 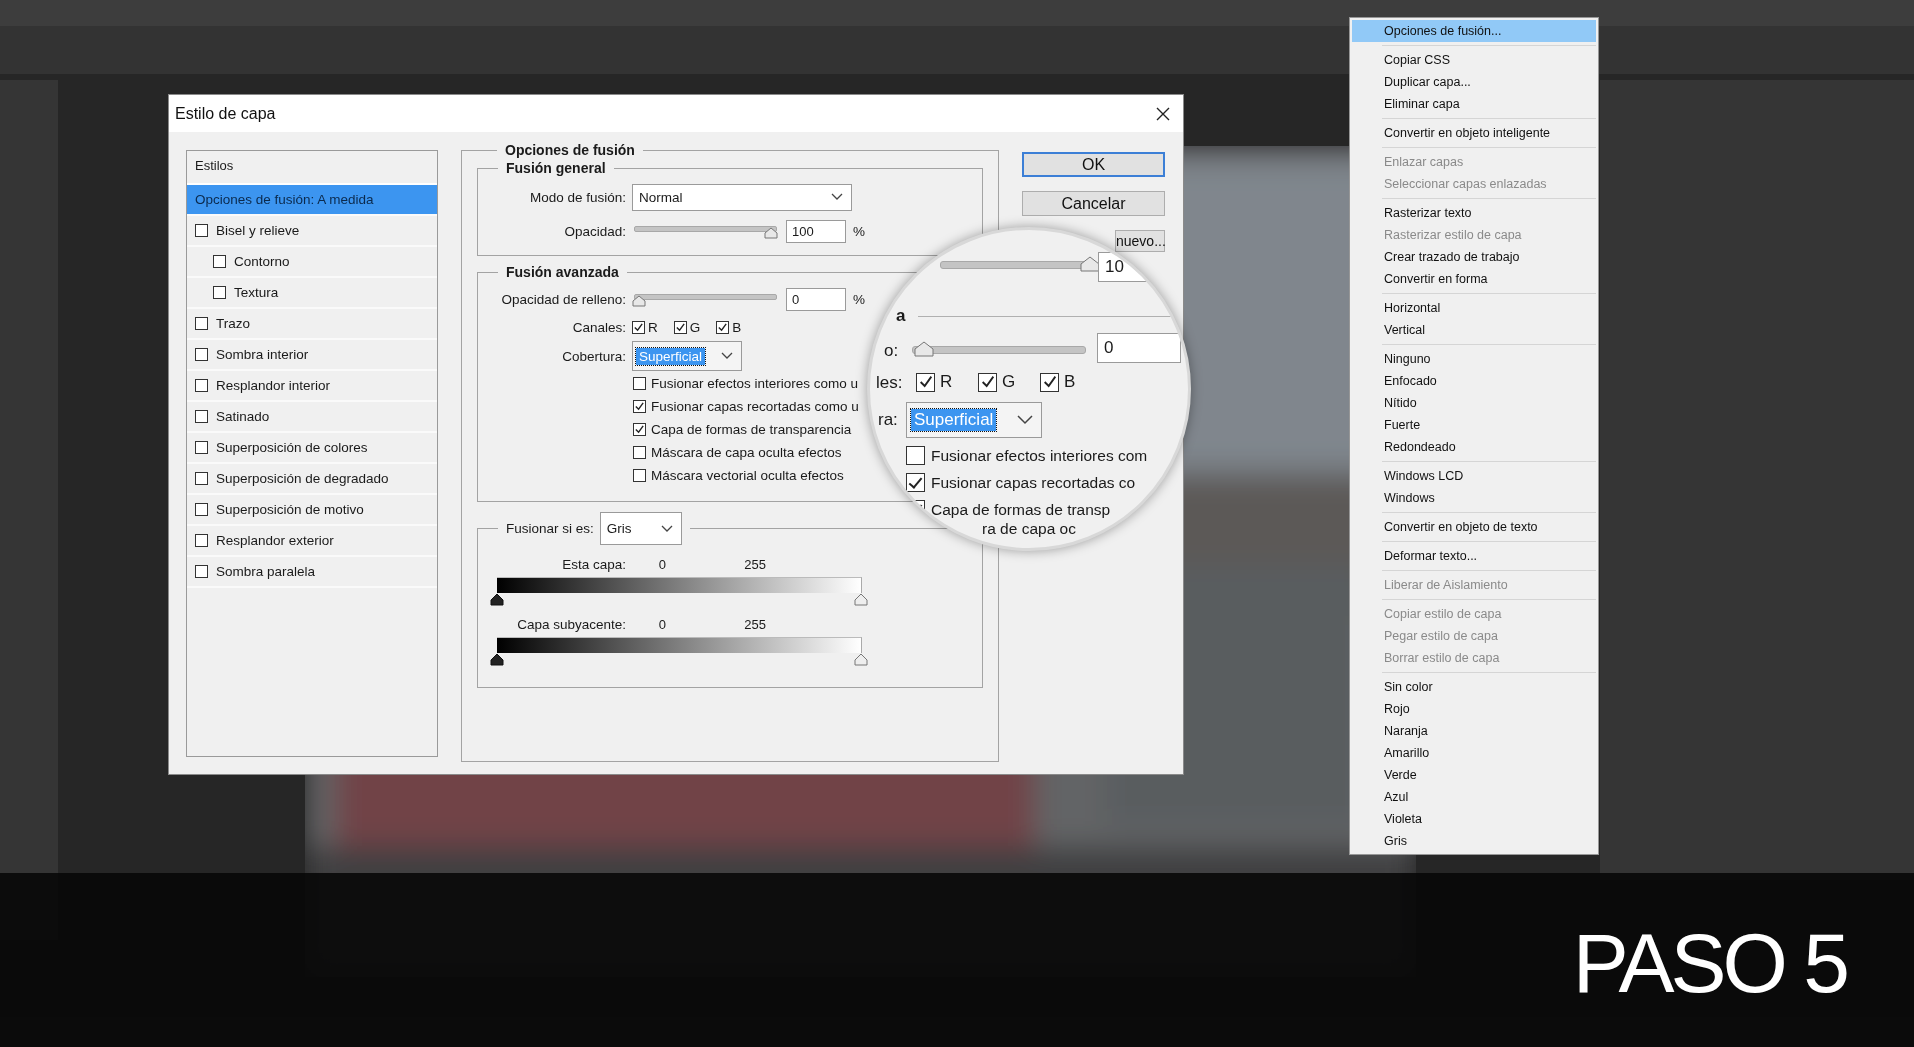 What do you see at coordinates (1474, 104) in the screenshot?
I see `menu-item: Eliminar capa` at bounding box center [1474, 104].